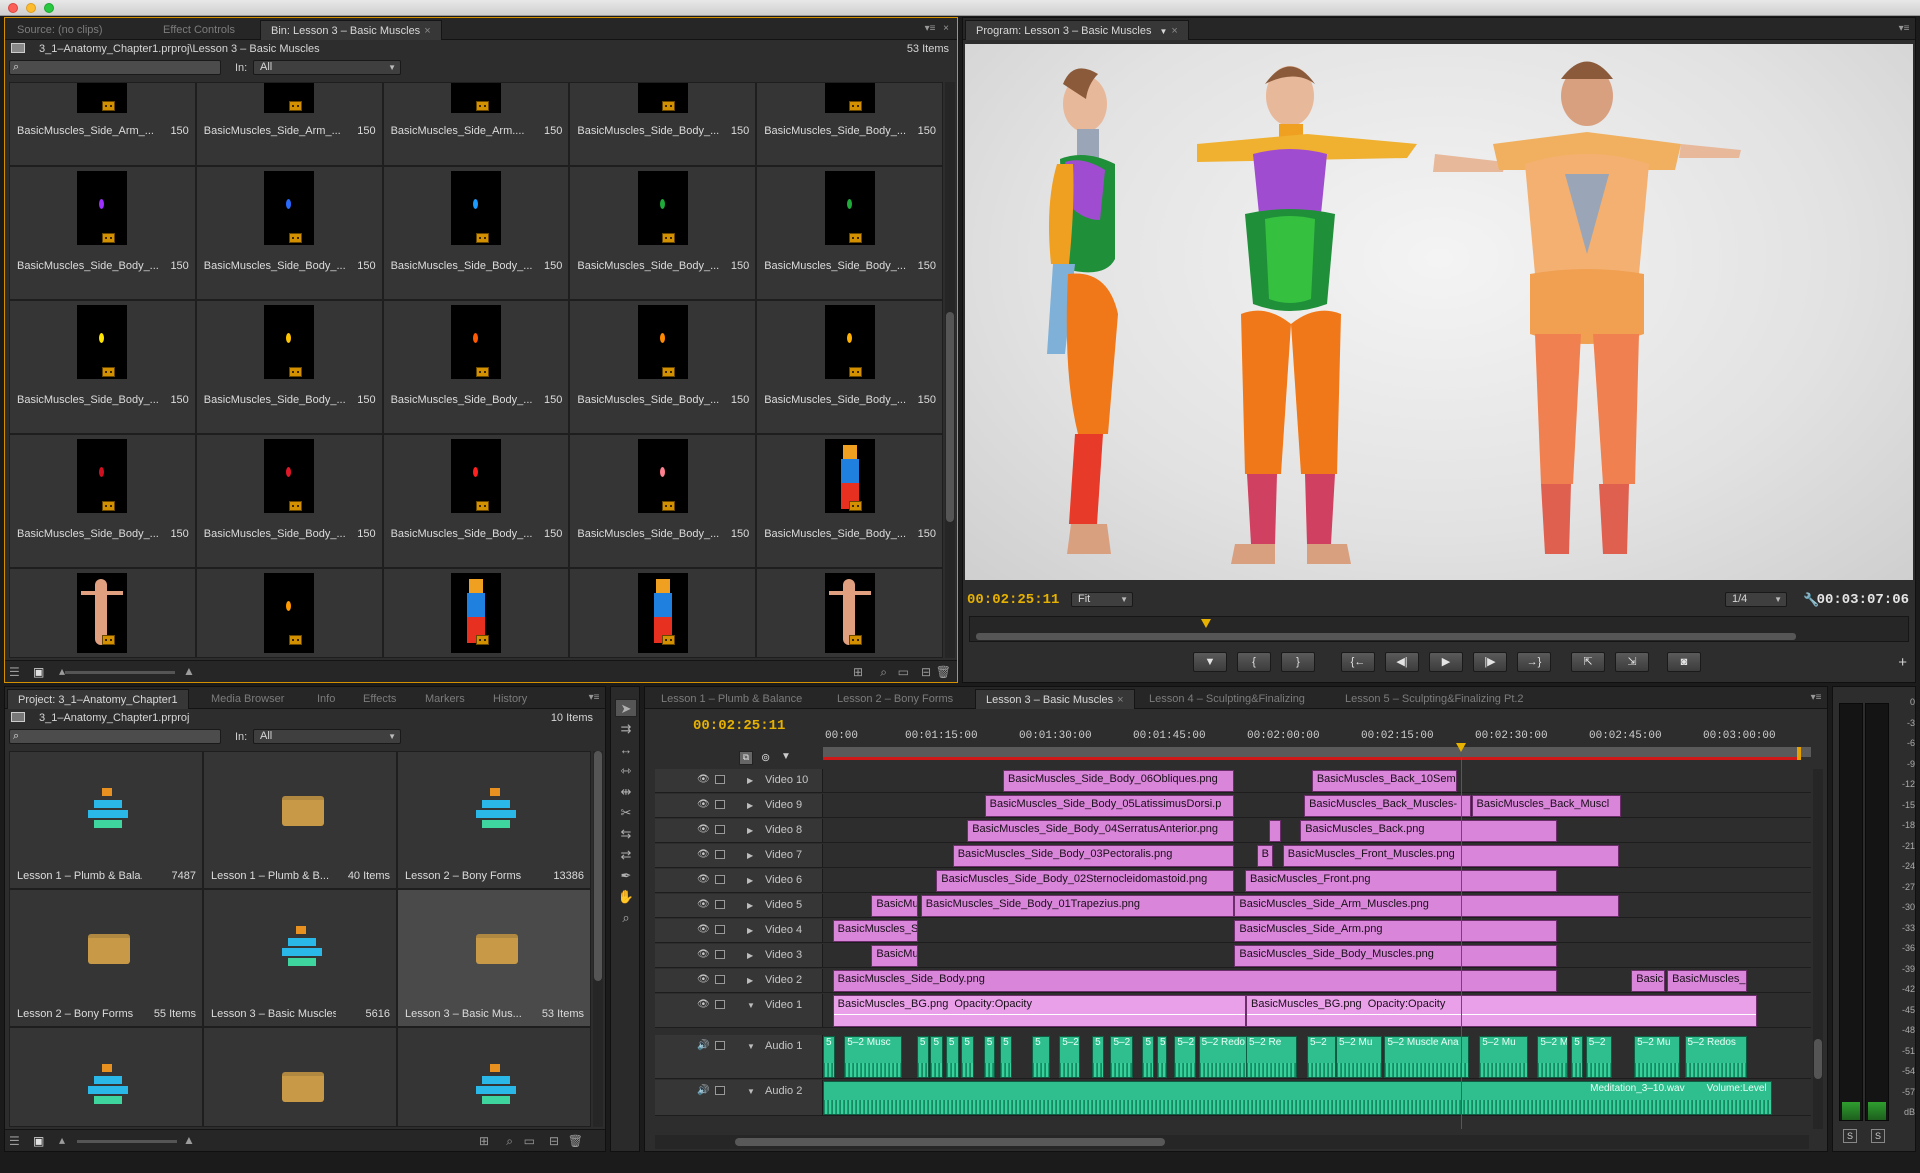  I want to click on transport-button: ▶, so click(1446, 662).